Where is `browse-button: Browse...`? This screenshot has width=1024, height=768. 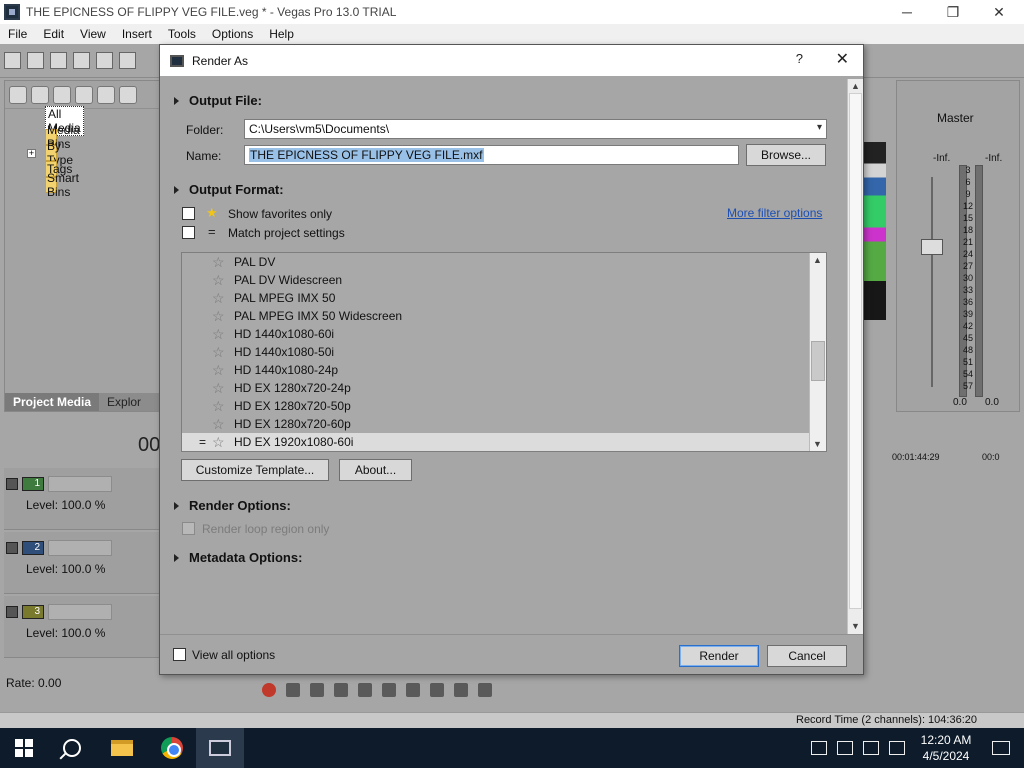
browse-button: Browse... is located at coordinates (786, 155).